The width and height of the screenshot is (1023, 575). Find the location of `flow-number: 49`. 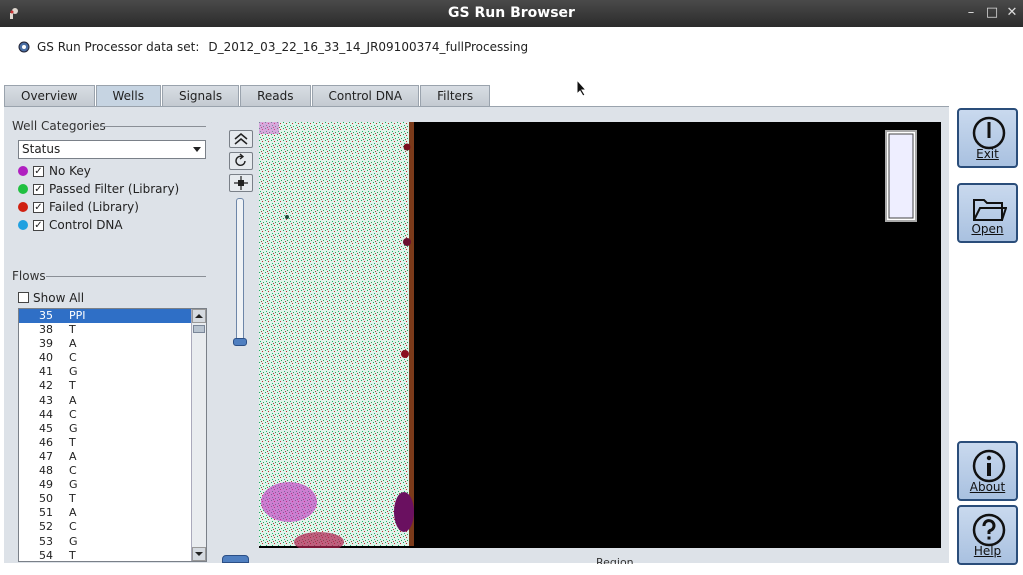

flow-number: 49 is located at coordinates (46, 485).